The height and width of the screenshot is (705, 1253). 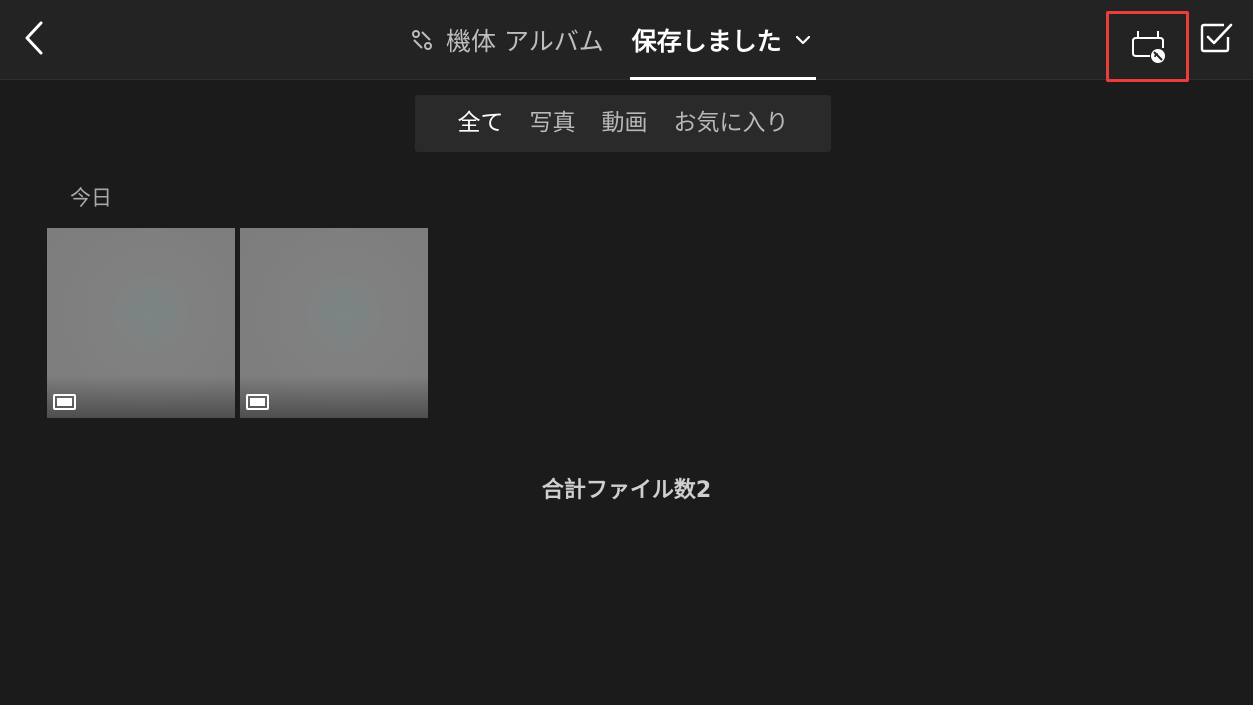 I want to click on filter-all: 全て, so click(x=481, y=123).